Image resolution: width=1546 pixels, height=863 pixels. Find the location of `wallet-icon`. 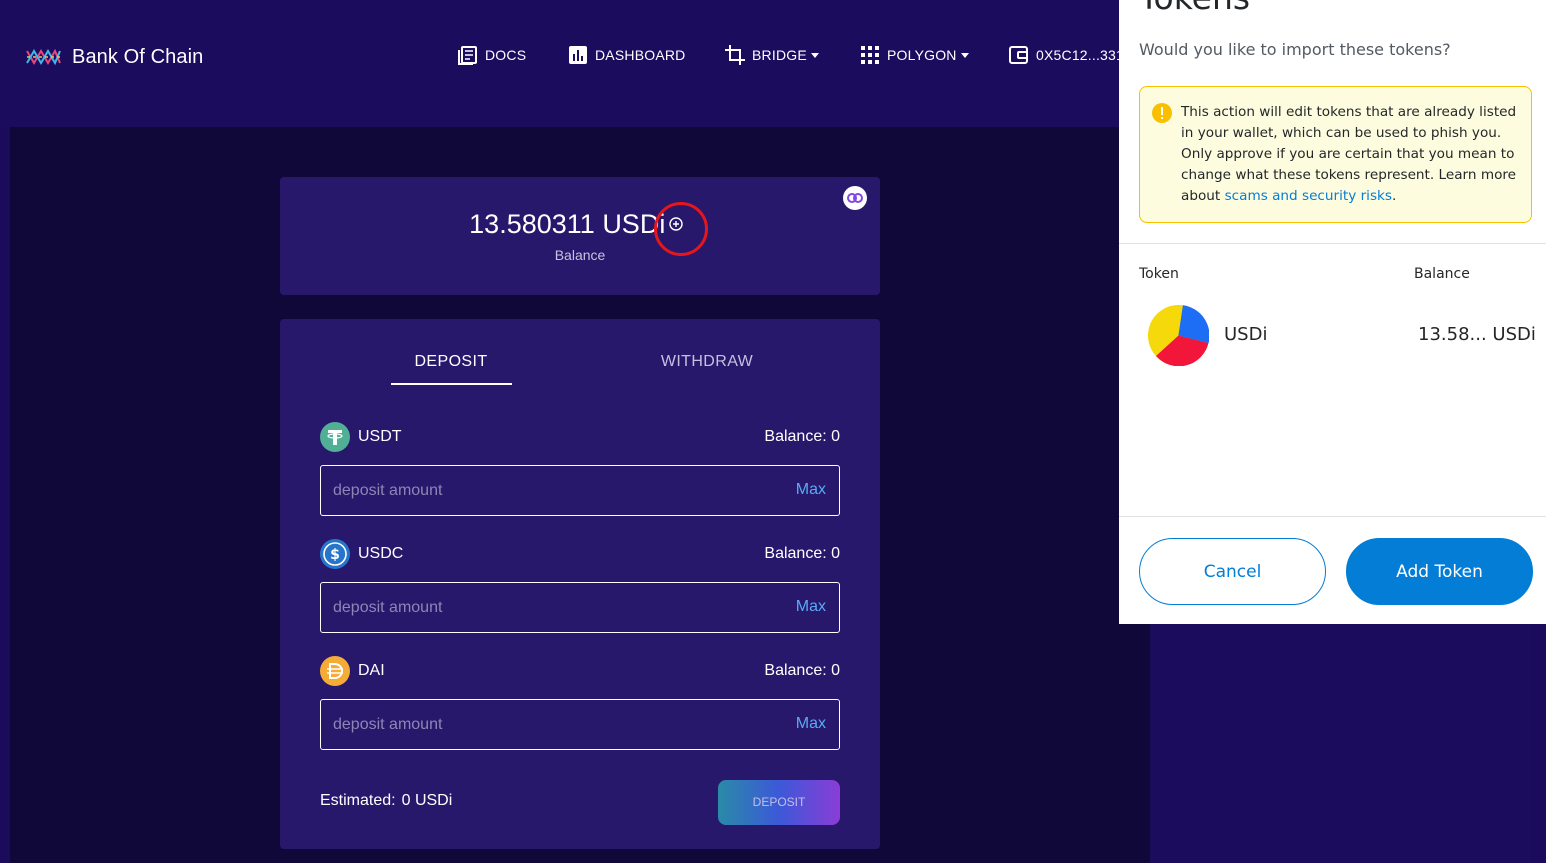

wallet-icon is located at coordinates (1018, 55).